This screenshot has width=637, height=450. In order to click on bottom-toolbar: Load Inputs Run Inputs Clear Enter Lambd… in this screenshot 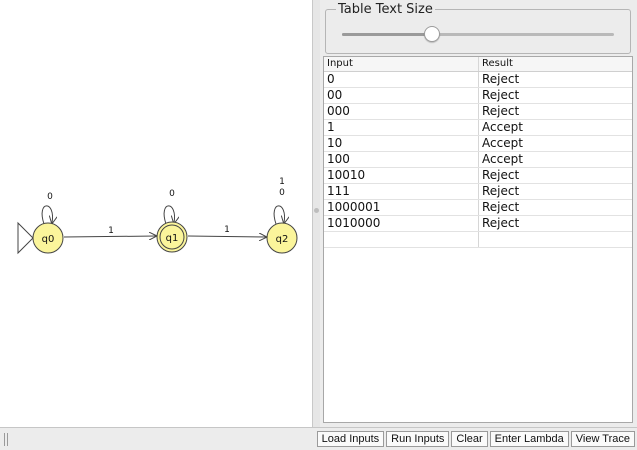, I will do `click(318, 438)`.